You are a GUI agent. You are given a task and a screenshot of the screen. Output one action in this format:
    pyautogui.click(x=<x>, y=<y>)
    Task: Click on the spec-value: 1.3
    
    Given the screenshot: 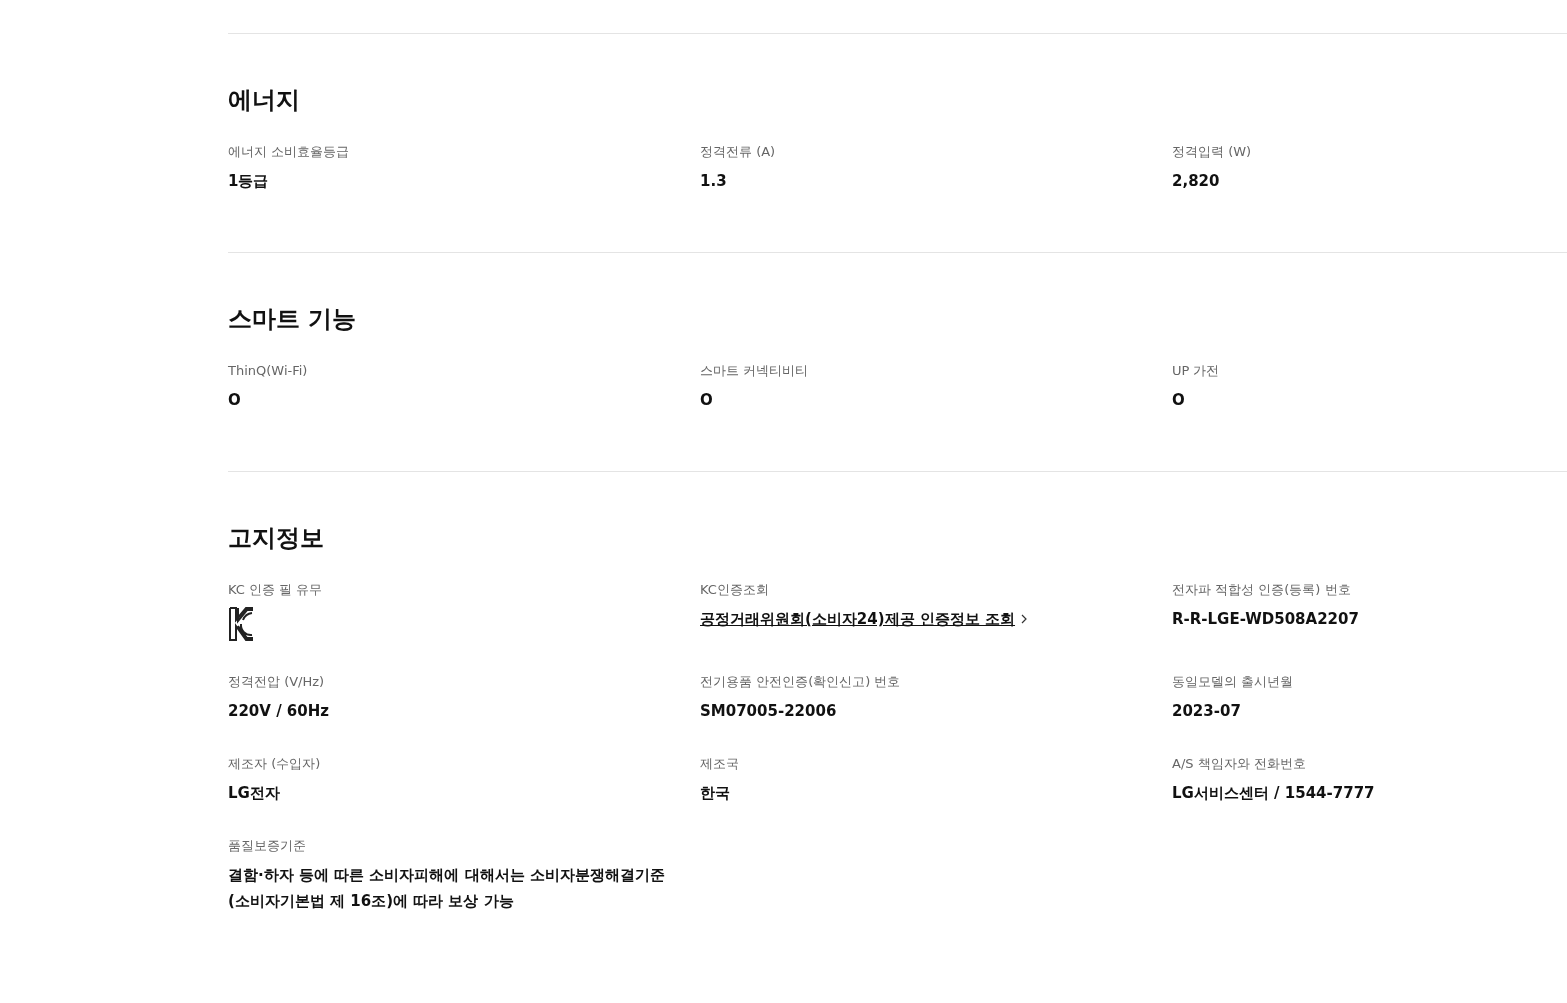 What is the action you would take?
    pyautogui.click(x=713, y=181)
    